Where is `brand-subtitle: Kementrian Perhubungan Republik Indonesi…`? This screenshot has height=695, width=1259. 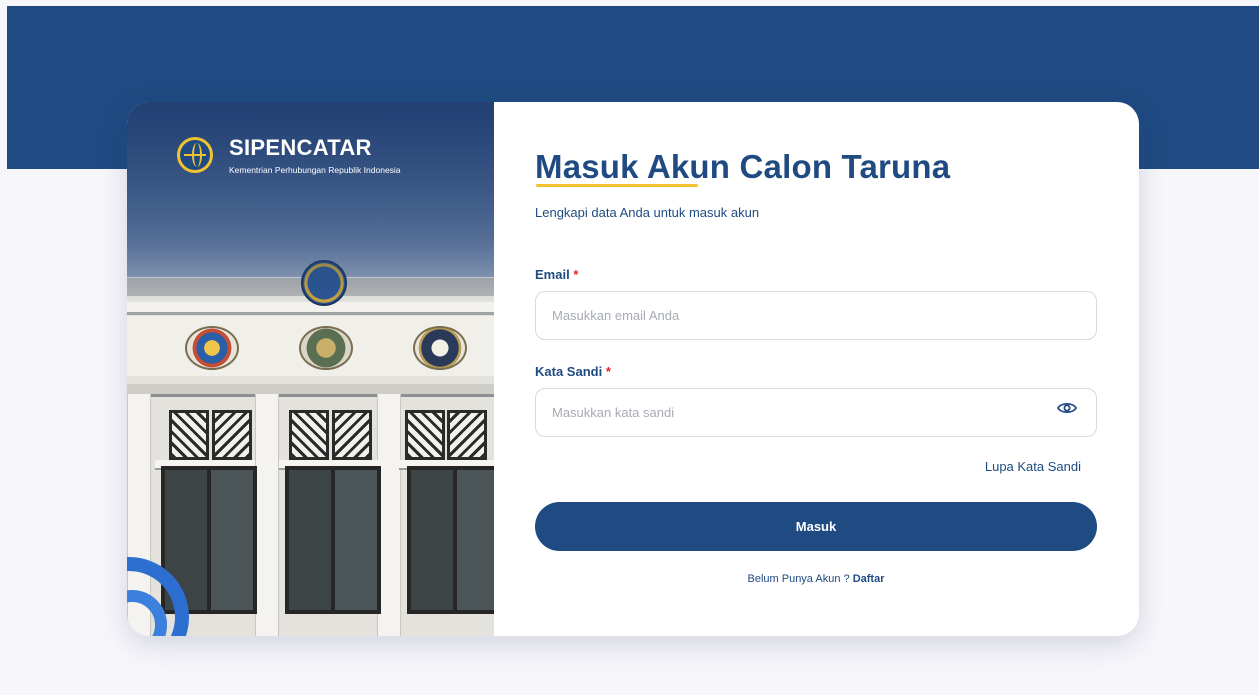 brand-subtitle: Kementrian Perhubungan Republik Indonesi… is located at coordinates (315, 170).